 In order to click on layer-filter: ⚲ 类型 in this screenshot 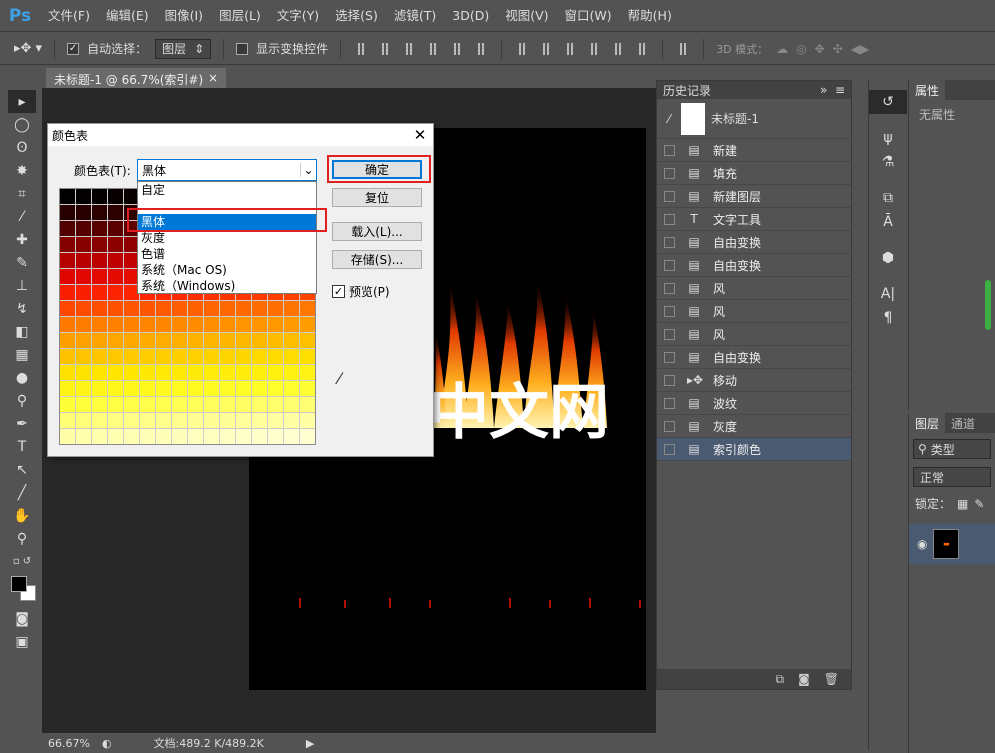, I will do `click(952, 449)`.